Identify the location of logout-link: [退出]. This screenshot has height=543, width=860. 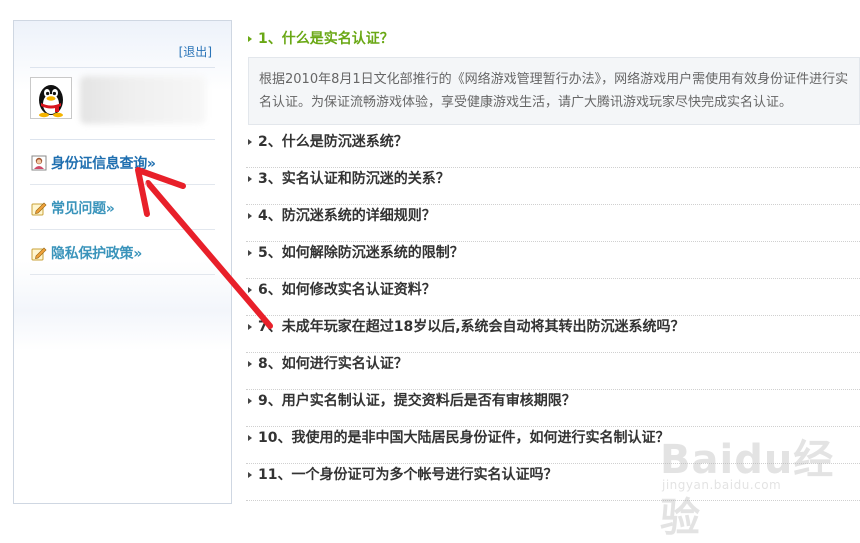
(195, 51).